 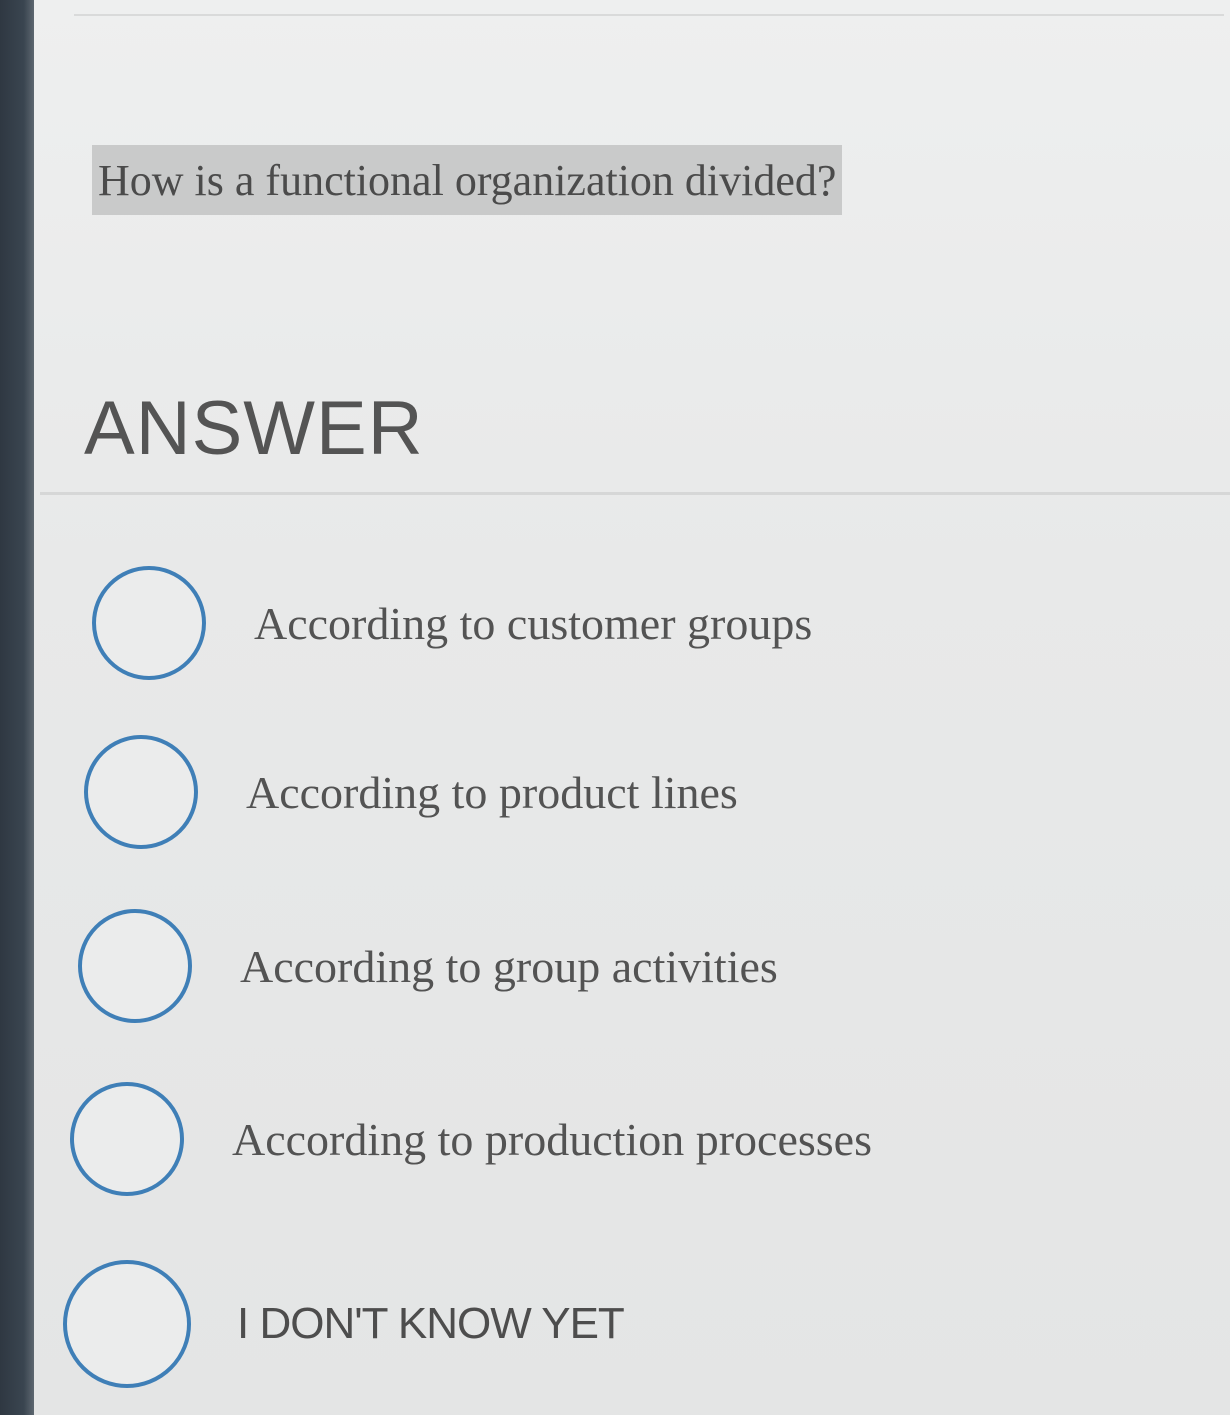 I want to click on option-label: I DON'T KNOW YET, so click(x=431, y=1323).